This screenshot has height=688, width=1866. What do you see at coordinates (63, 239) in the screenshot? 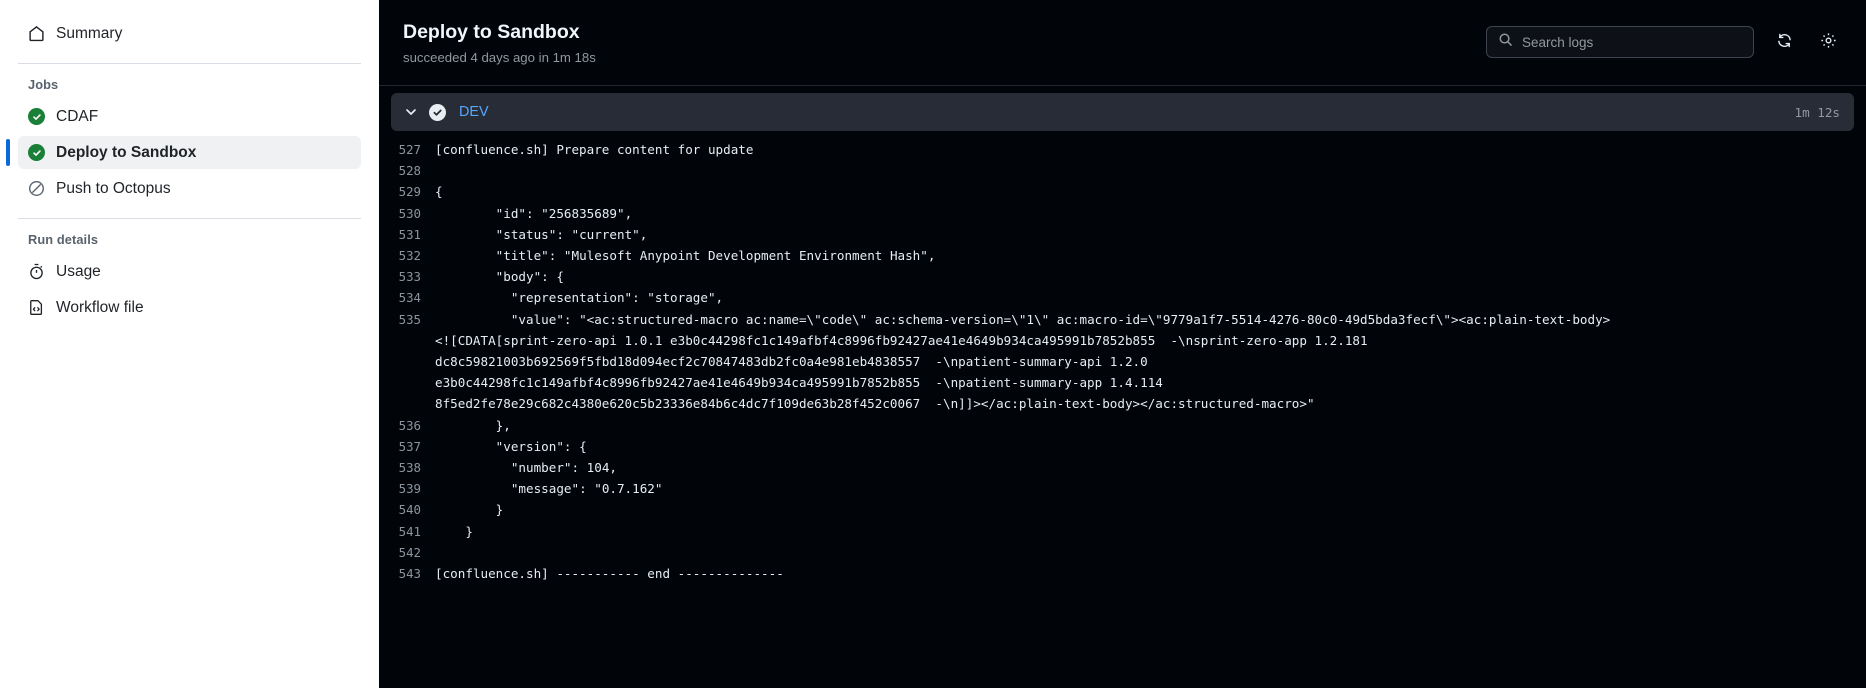
I see `sidebar-run-details-heading: Run details` at bounding box center [63, 239].